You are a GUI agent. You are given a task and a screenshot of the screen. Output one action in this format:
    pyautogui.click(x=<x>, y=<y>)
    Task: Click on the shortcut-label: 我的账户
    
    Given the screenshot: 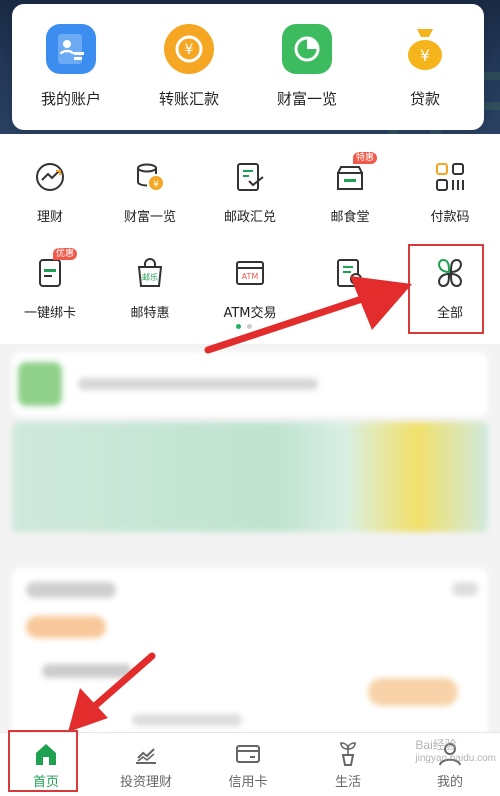 What is the action you would take?
    pyautogui.click(x=70, y=99)
    